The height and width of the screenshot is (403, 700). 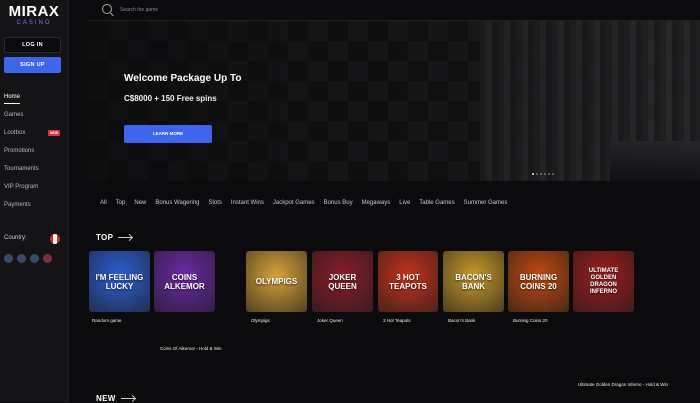 I want to click on country-label: Country:, so click(x=15, y=238).